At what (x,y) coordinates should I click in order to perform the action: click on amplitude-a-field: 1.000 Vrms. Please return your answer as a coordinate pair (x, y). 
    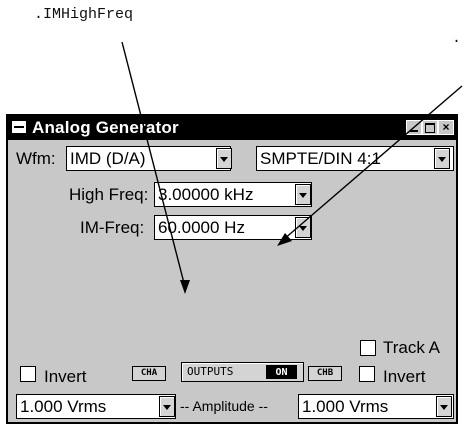
    Looking at the image, I should click on (96, 406).